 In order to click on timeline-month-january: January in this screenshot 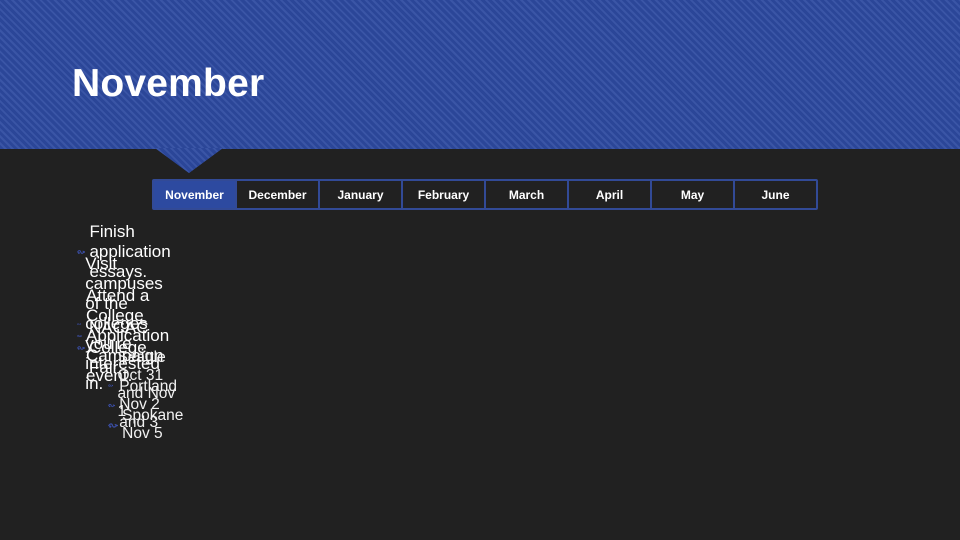, I will do `click(361, 194)`.